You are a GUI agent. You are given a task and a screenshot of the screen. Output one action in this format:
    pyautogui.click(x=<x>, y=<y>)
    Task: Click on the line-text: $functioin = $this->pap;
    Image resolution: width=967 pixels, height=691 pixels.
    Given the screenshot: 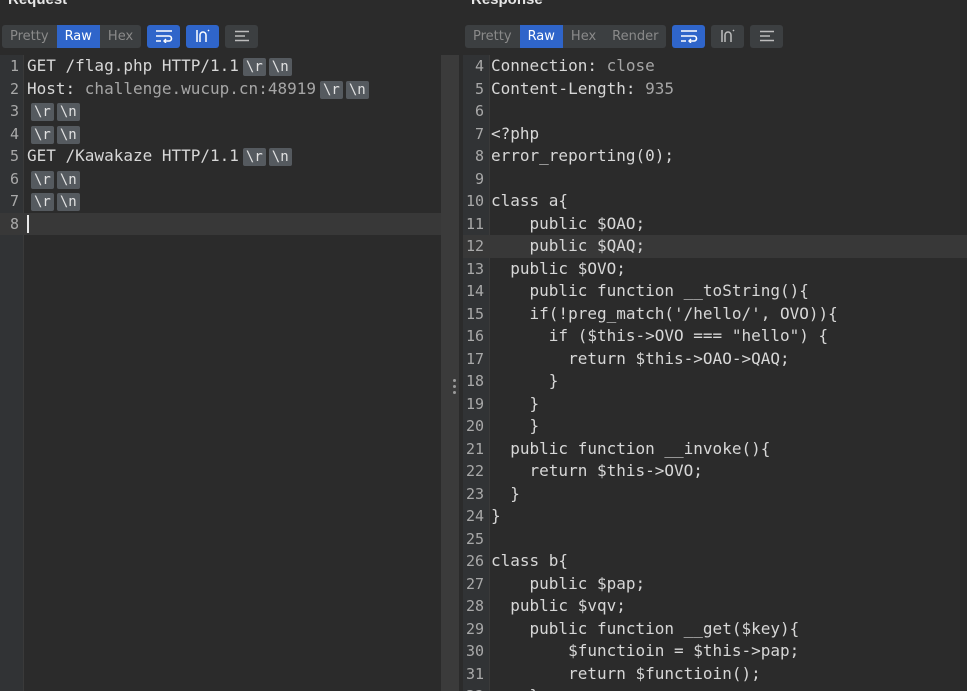 What is the action you would take?
    pyautogui.click(x=645, y=650)
    